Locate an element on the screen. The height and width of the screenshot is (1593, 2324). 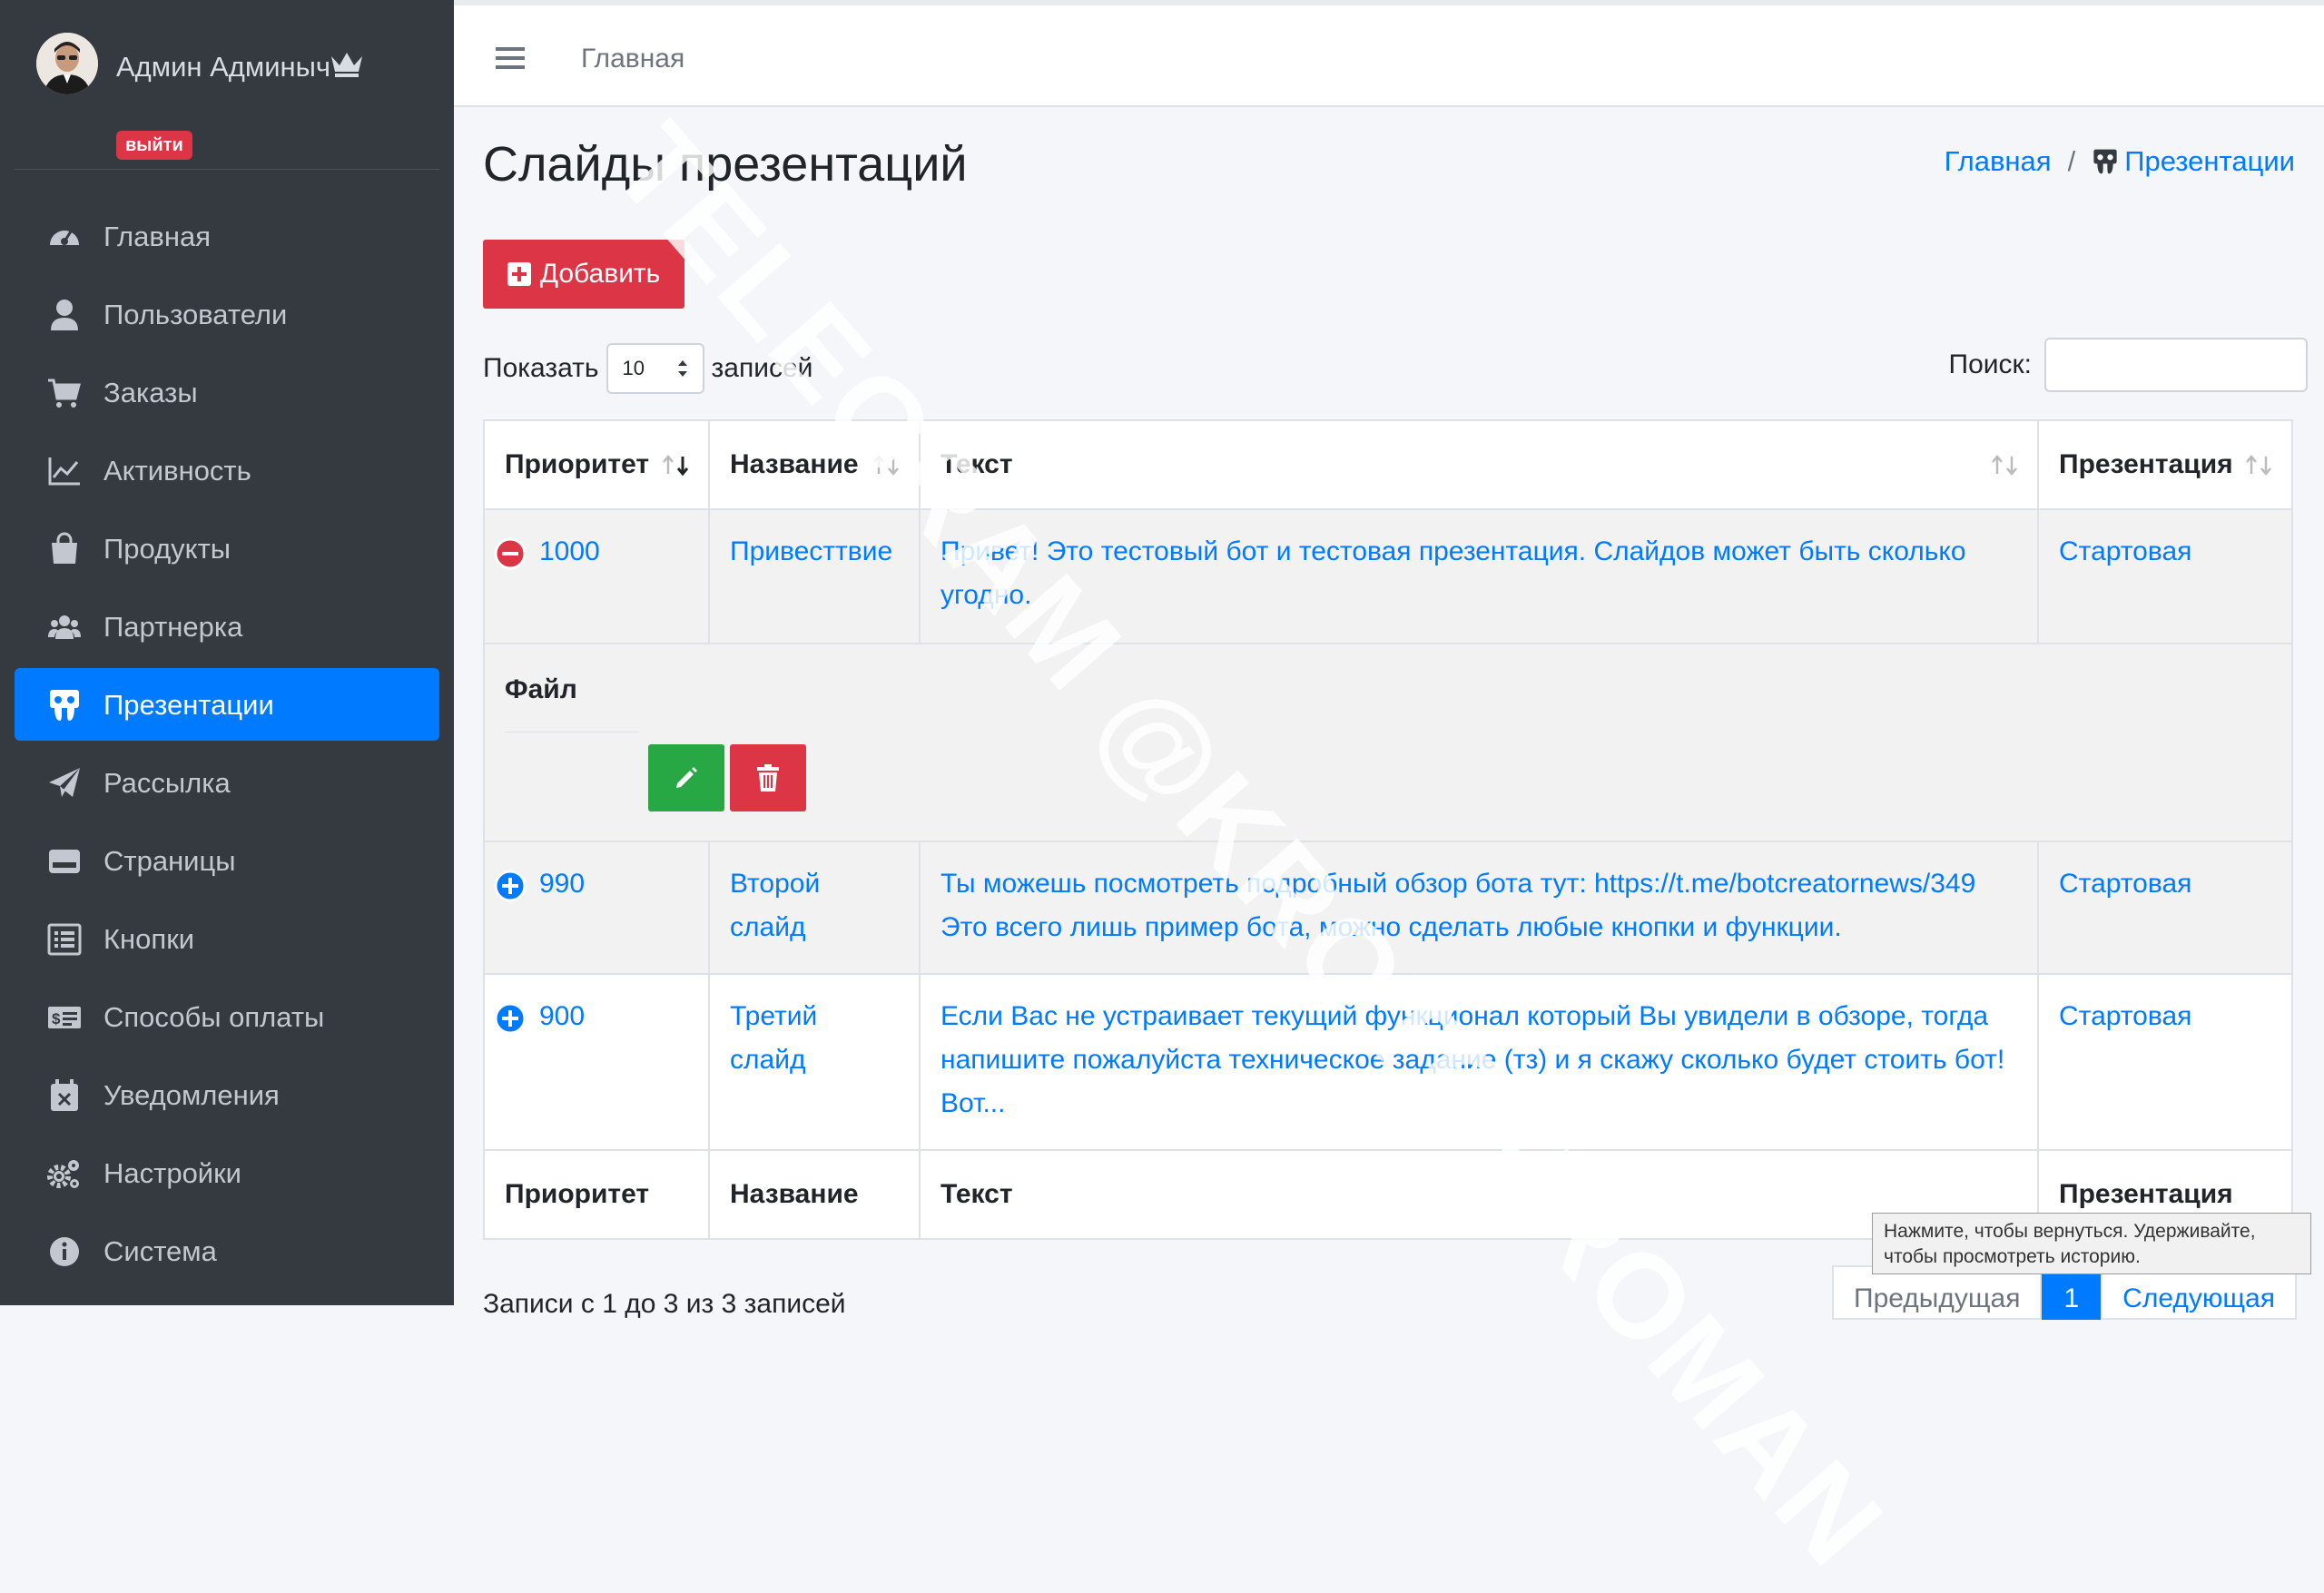
sidebar-item-buttons: Кнопки is located at coordinates (227, 938).